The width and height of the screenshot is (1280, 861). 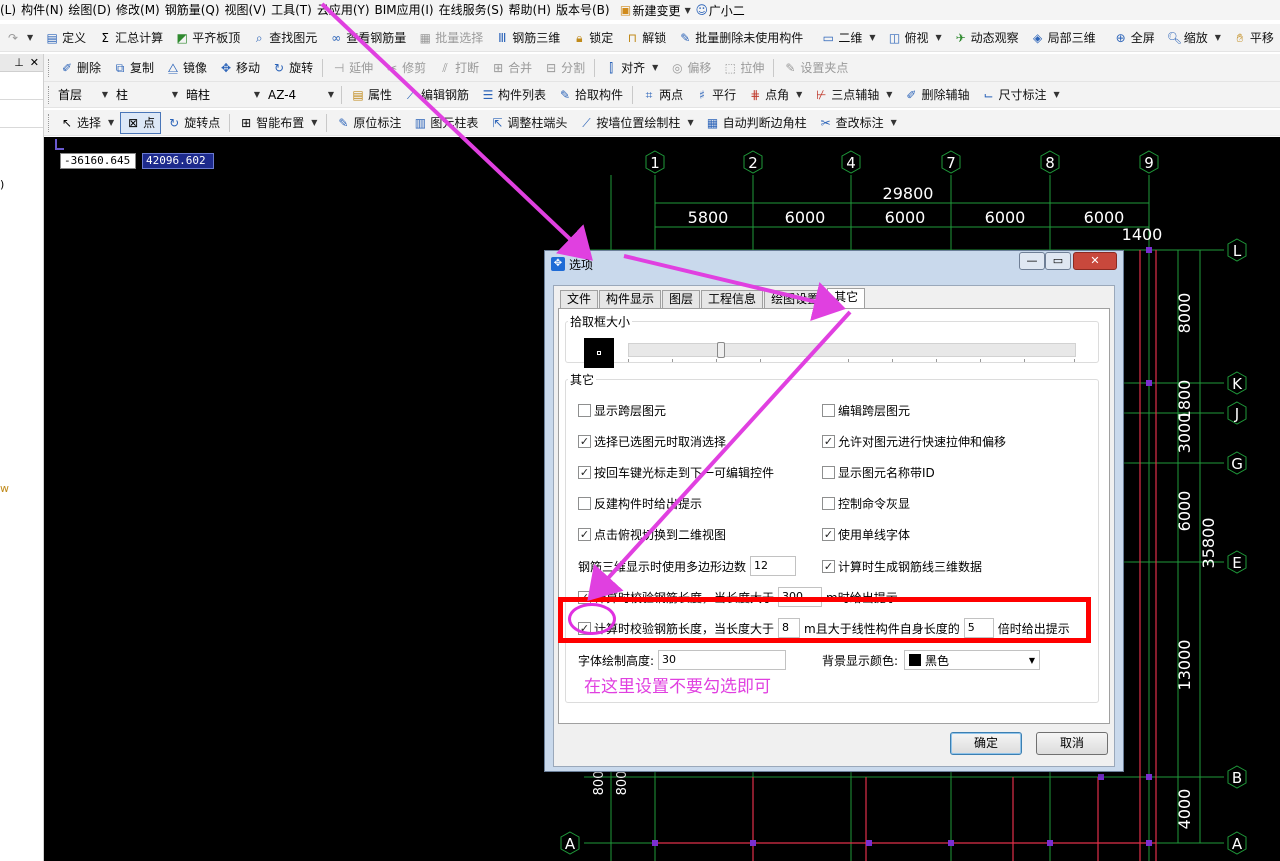 I want to click on polygon-edges-input: 12, so click(x=773, y=566).